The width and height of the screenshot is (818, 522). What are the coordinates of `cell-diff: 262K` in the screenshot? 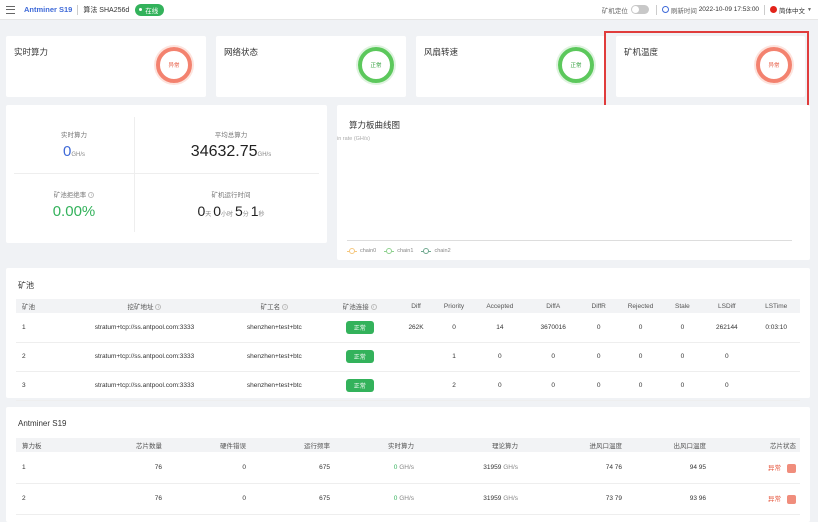 It's located at (416, 328).